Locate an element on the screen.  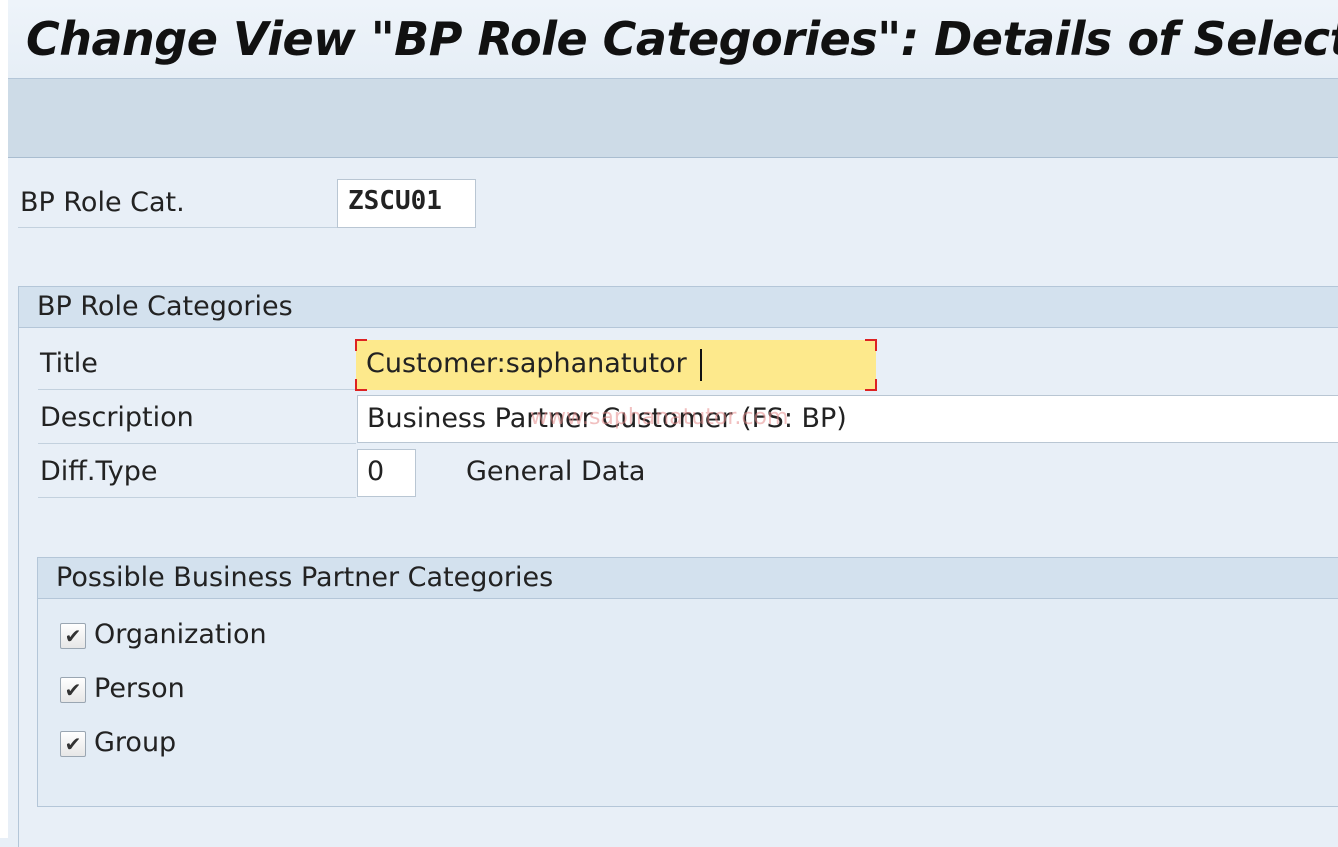
bp-role-cat-field: ZSCU01 is located at coordinates (406, 203).